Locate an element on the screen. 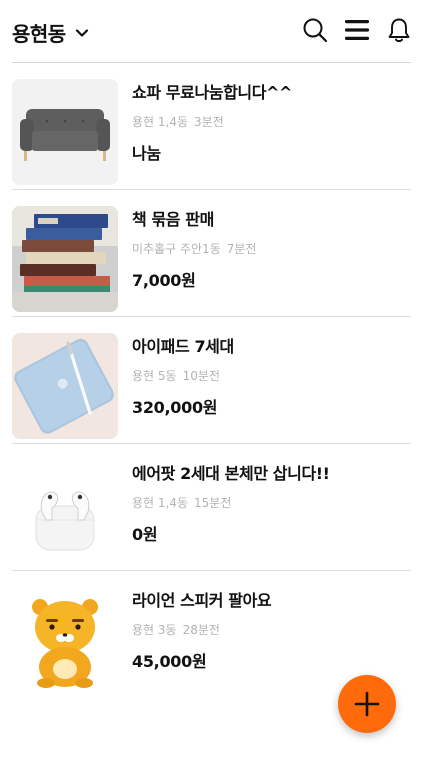  item-title: 책 묶음 판매 is located at coordinates (173, 219).